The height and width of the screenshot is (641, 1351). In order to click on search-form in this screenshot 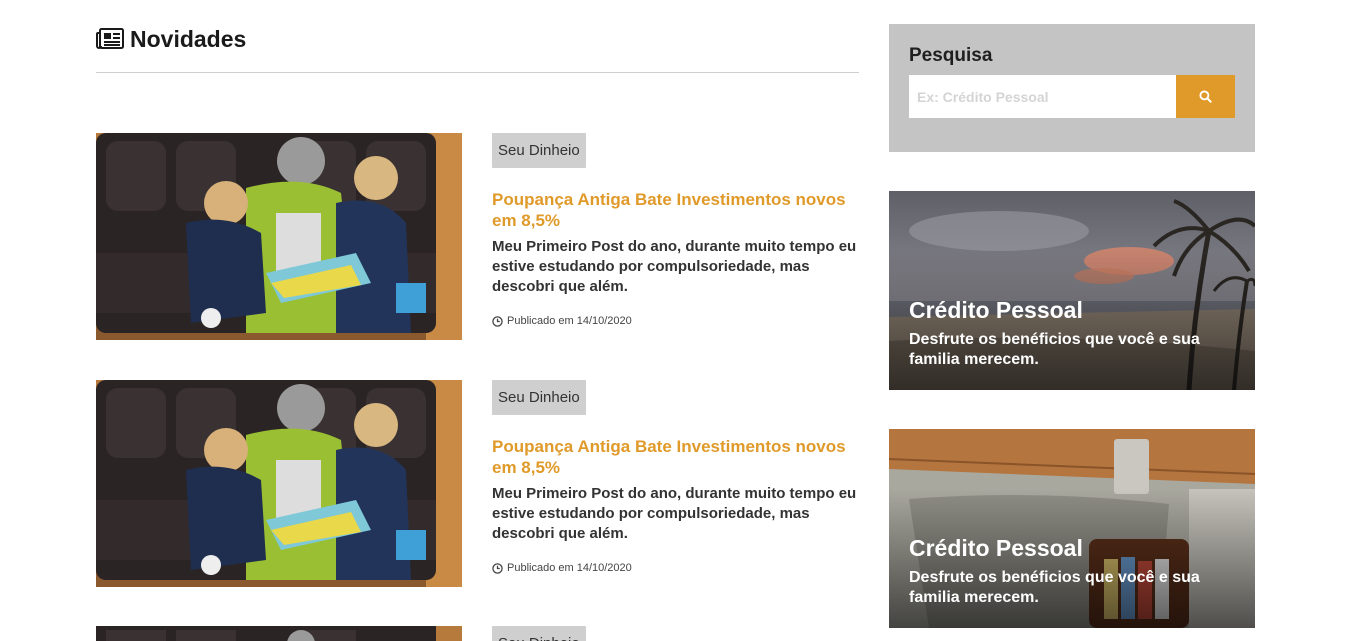, I will do `click(1072, 96)`.